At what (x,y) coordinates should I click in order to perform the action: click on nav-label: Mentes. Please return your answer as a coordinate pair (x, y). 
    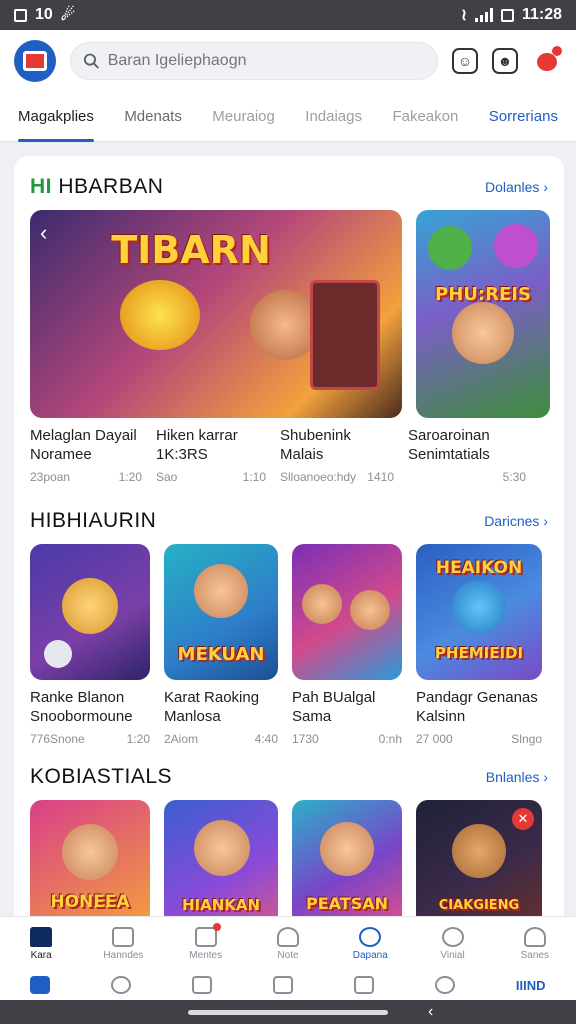
    Looking at the image, I should click on (206, 955).